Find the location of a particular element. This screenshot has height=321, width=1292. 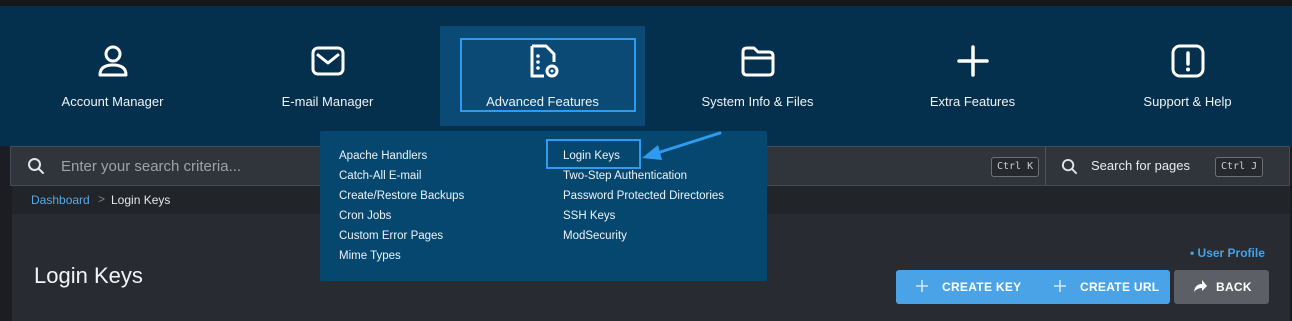

create-url-button: CREATE URL is located at coordinates (1102, 287).